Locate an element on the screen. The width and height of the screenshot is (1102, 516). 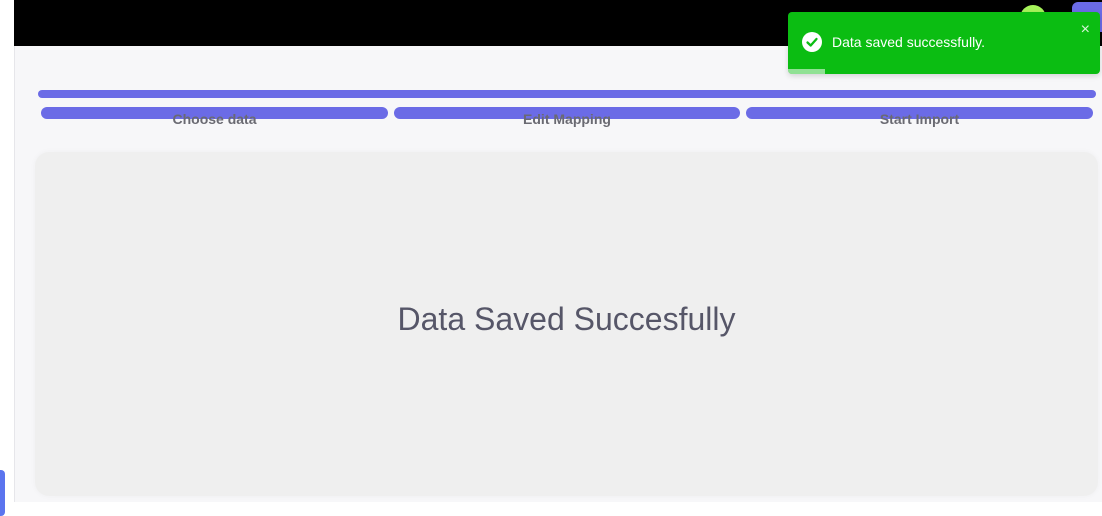
toast-timer-bar is located at coordinates (807, 71).